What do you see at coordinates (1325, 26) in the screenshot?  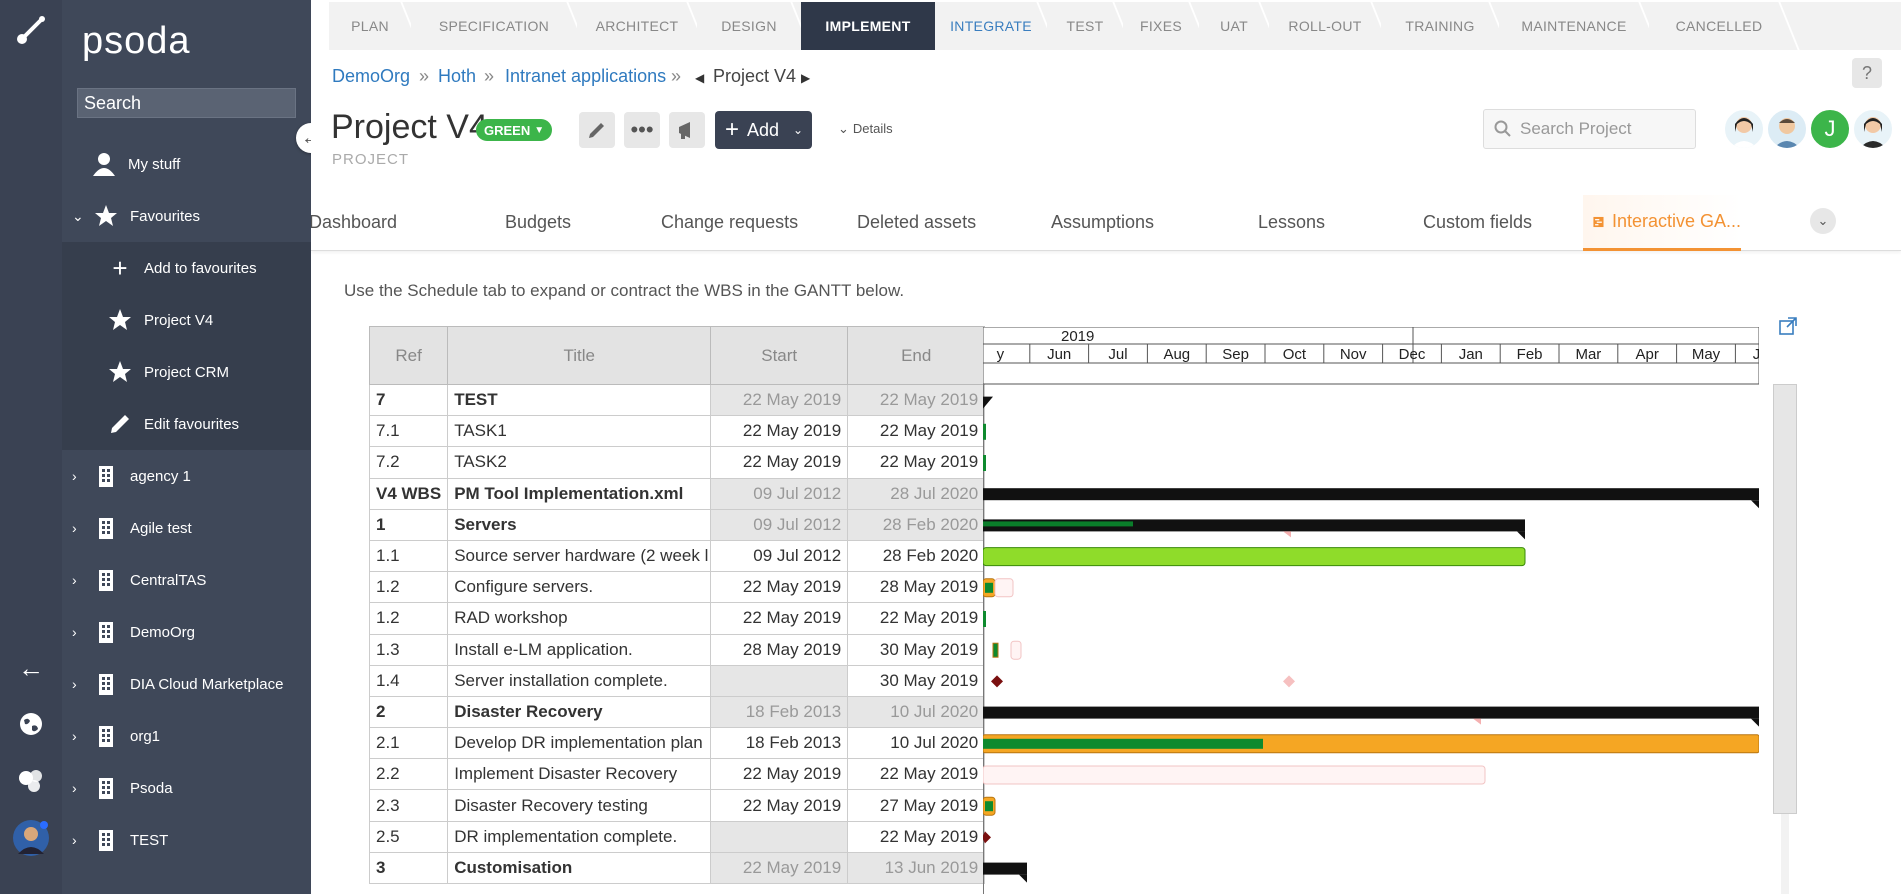 I see `phase-roll-out: ROLL-OUT` at bounding box center [1325, 26].